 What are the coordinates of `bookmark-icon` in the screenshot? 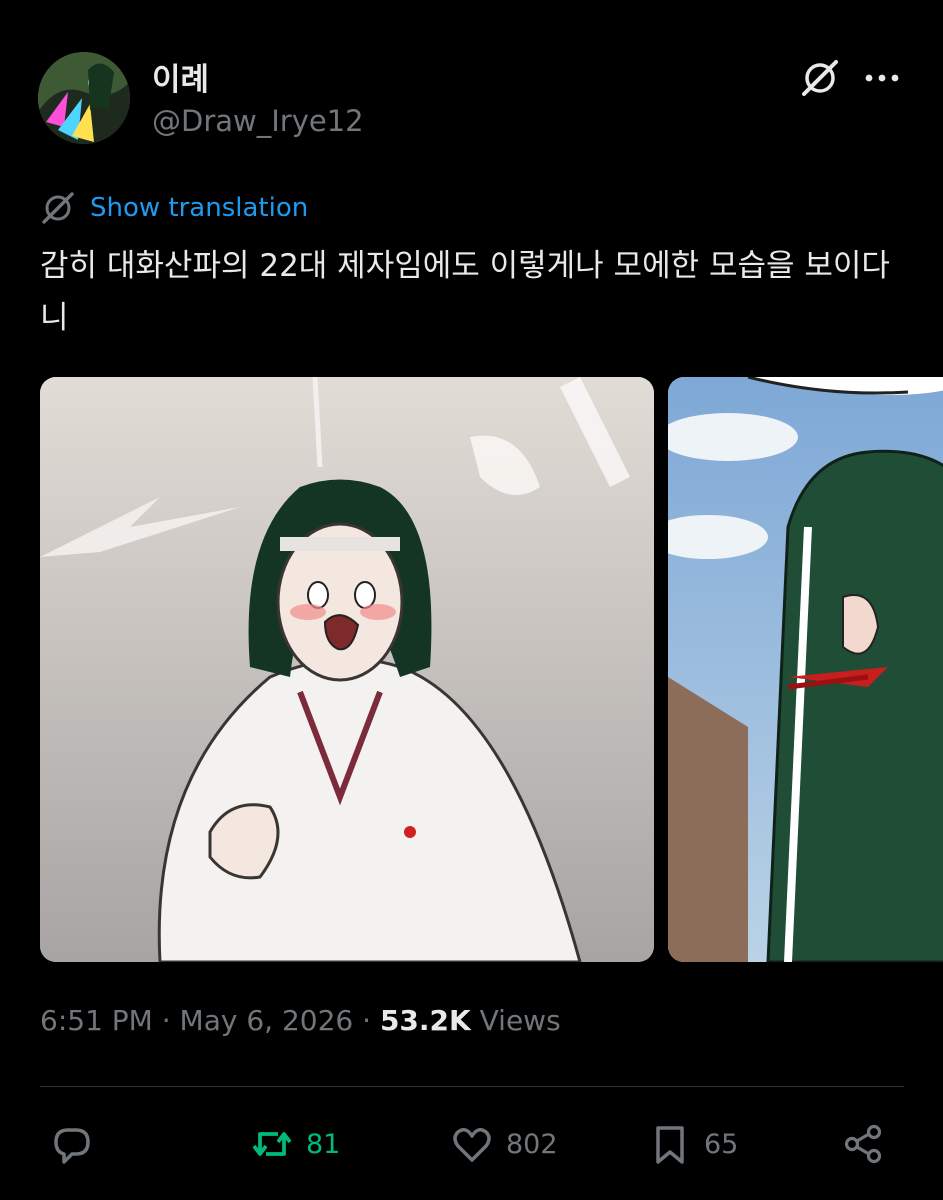 It's located at (670, 1145).